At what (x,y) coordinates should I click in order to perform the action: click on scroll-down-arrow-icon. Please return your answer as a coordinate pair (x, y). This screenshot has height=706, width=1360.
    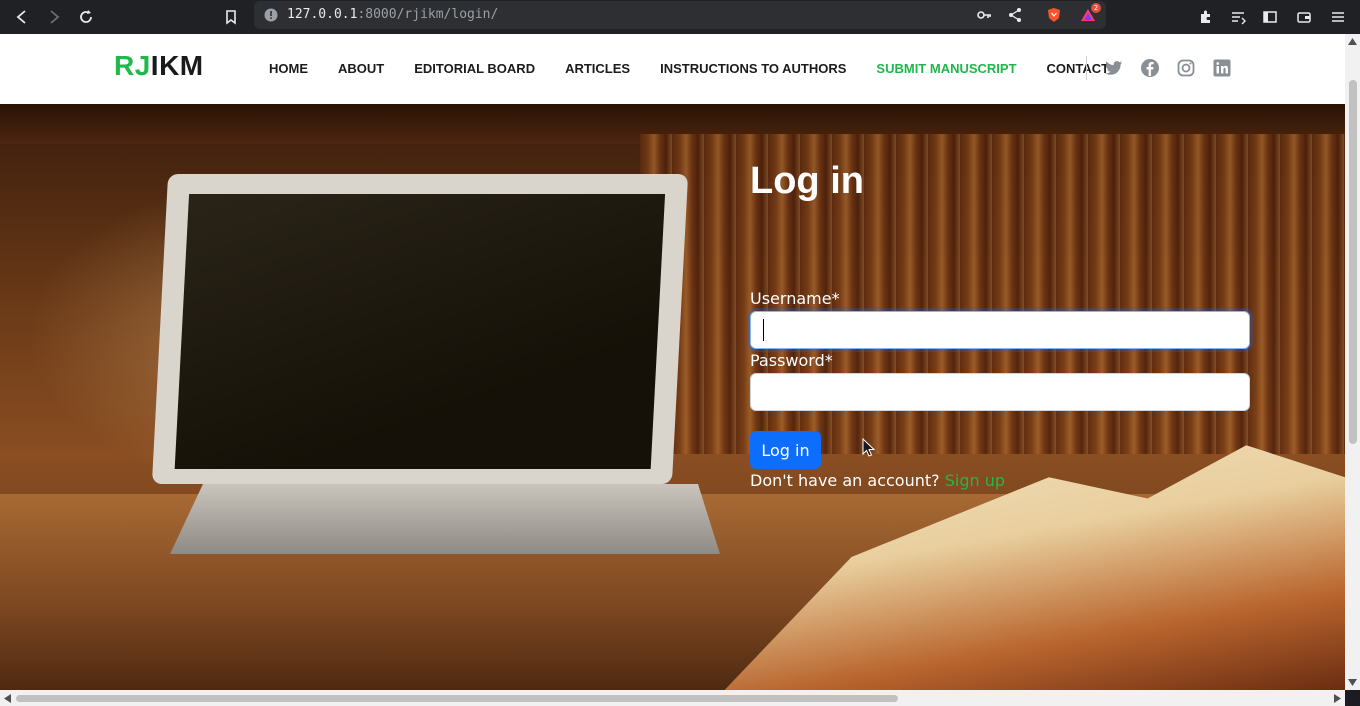
    Looking at the image, I should click on (1352, 682).